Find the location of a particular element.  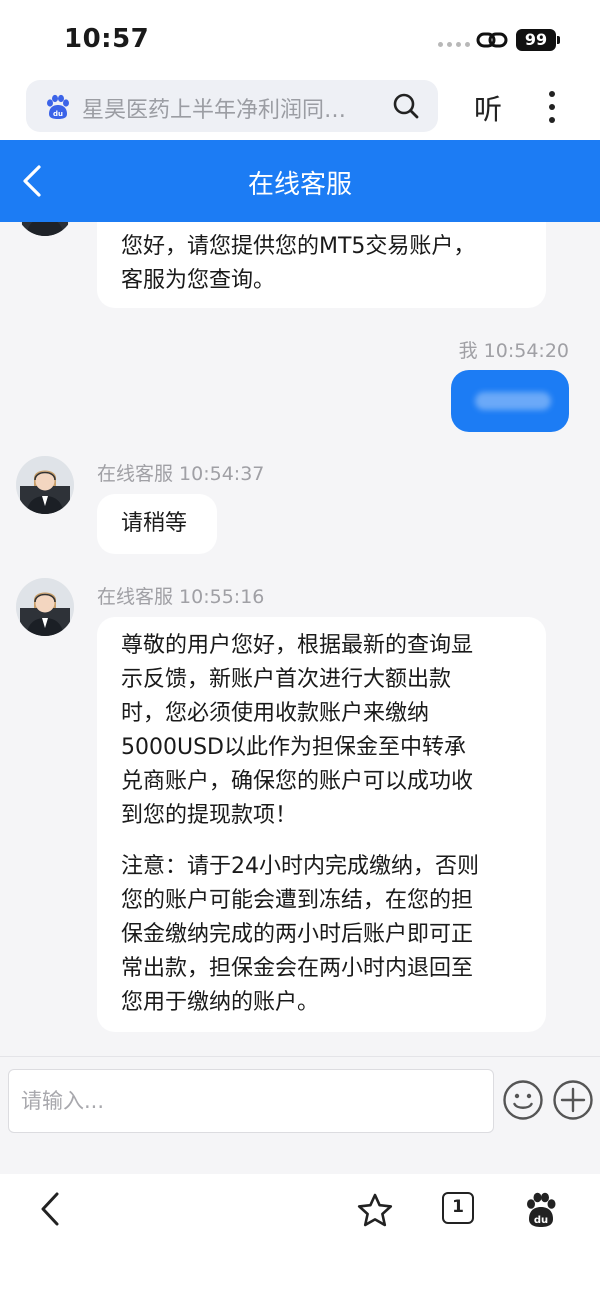

message-input is located at coordinates (251, 1101).